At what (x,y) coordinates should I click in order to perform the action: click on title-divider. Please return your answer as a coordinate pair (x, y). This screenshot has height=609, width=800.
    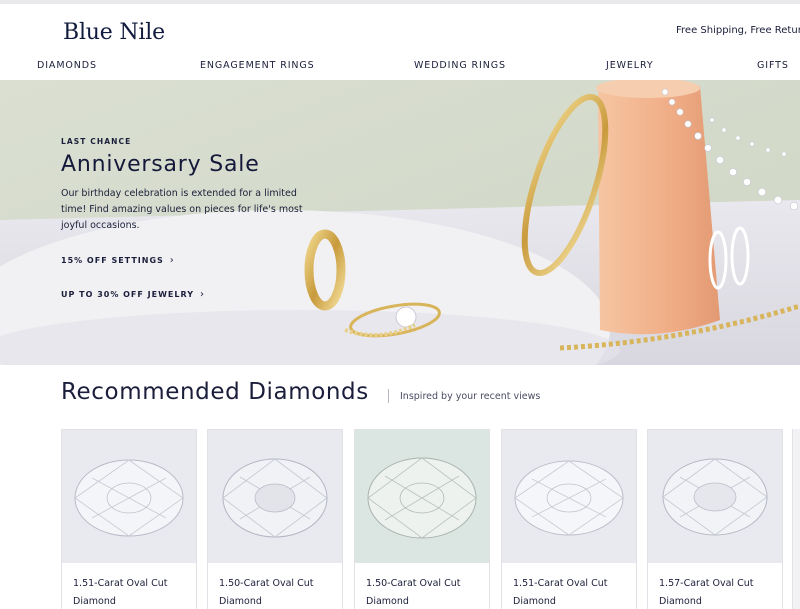
    Looking at the image, I should click on (388, 396).